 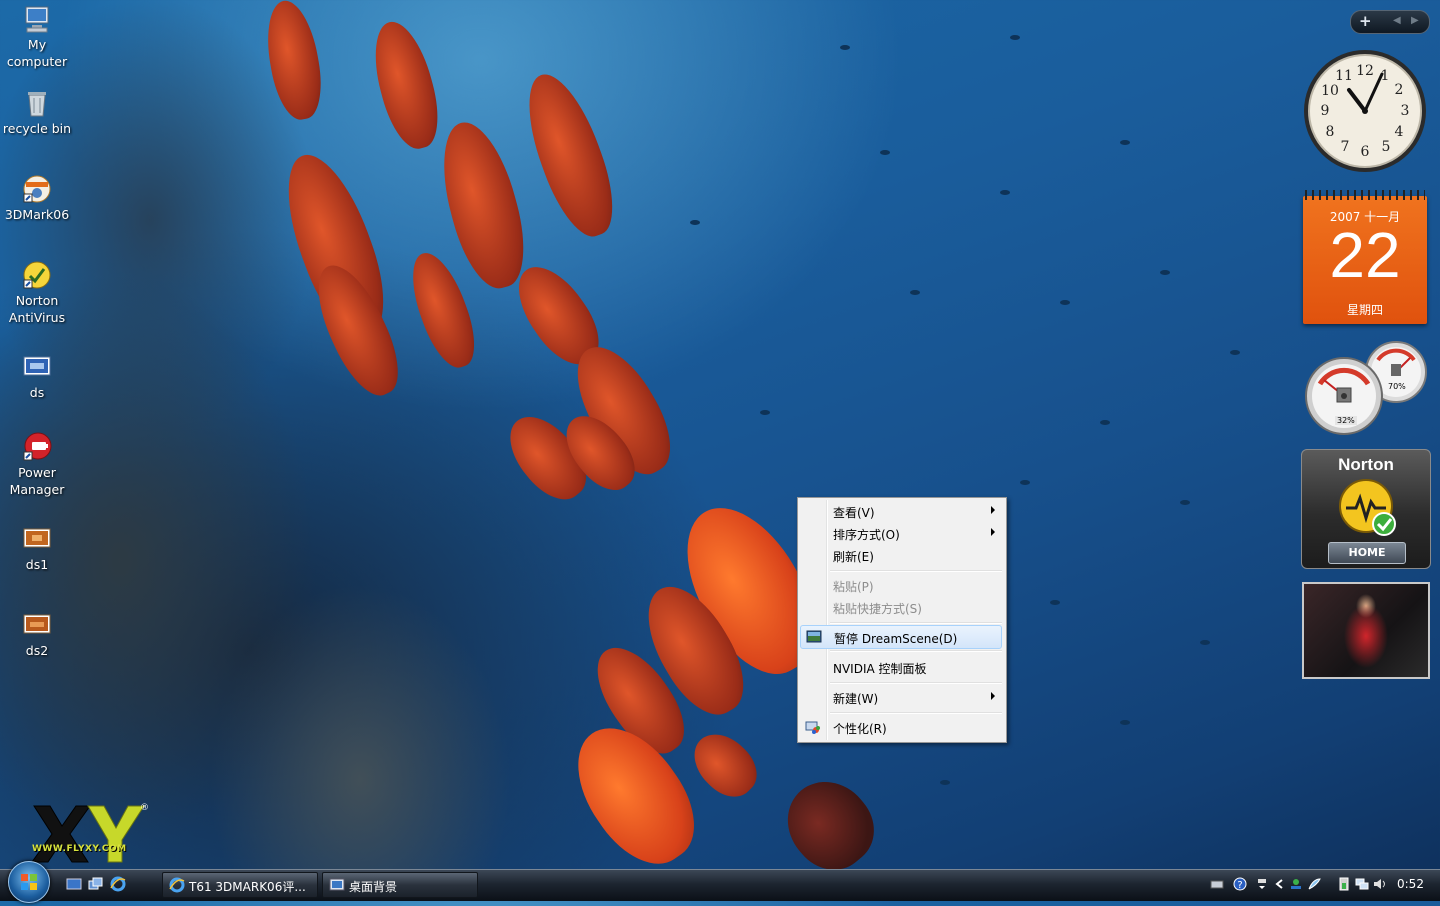 What do you see at coordinates (1410, 884) in the screenshot?
I see `taskbar-clock: 0:52` at bounding box center [1410, 884].